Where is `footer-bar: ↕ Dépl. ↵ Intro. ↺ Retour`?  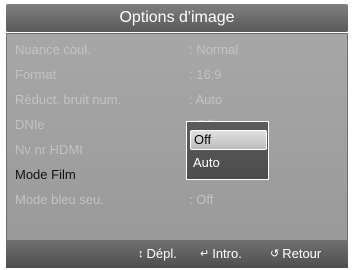 footer-bar: ↕ Dépl. ↵ Intro. ↺ Retour is located at coordinates (177, 254).